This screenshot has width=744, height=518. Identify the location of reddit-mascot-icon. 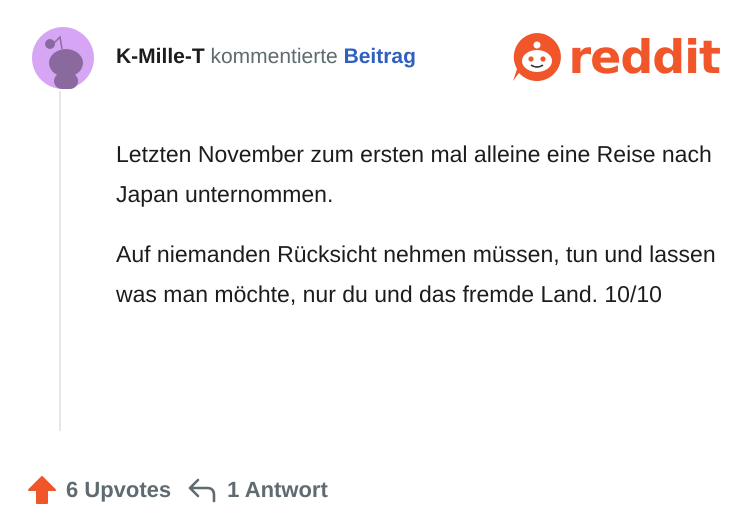
(536, 57).